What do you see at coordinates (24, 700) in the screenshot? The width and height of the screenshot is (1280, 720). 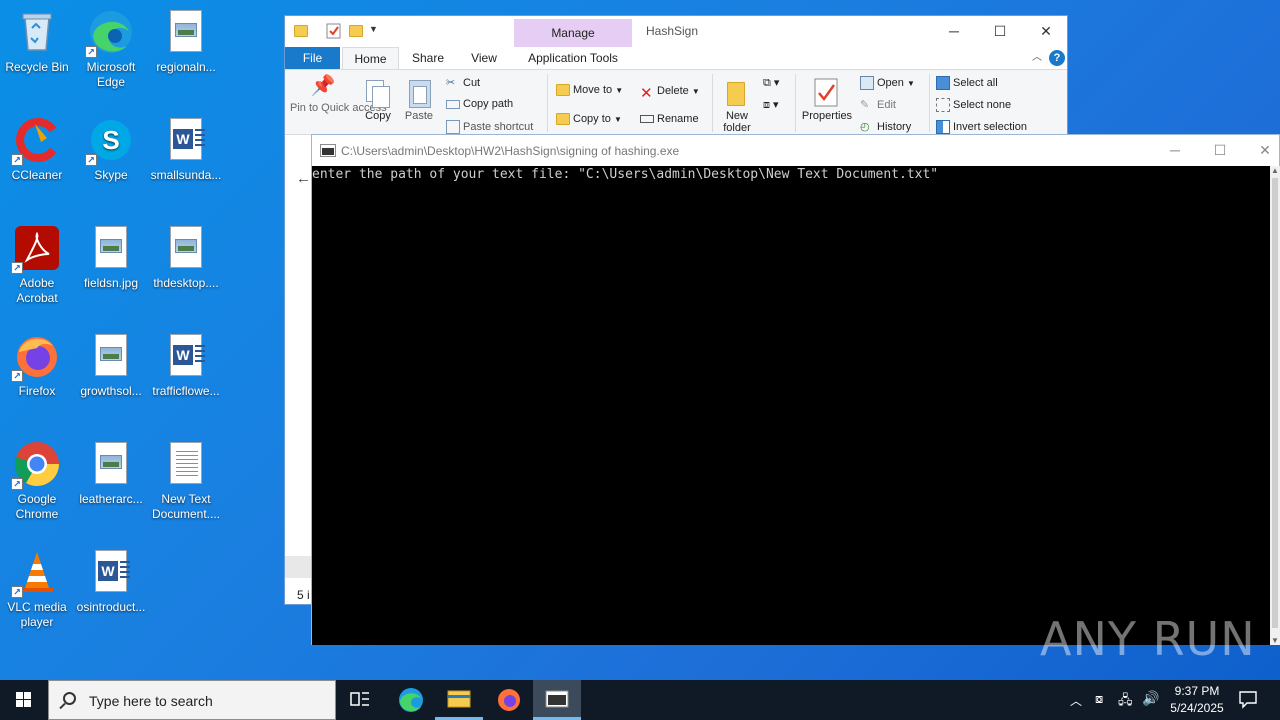 I see `start-button` at bounding box center [24, 700].